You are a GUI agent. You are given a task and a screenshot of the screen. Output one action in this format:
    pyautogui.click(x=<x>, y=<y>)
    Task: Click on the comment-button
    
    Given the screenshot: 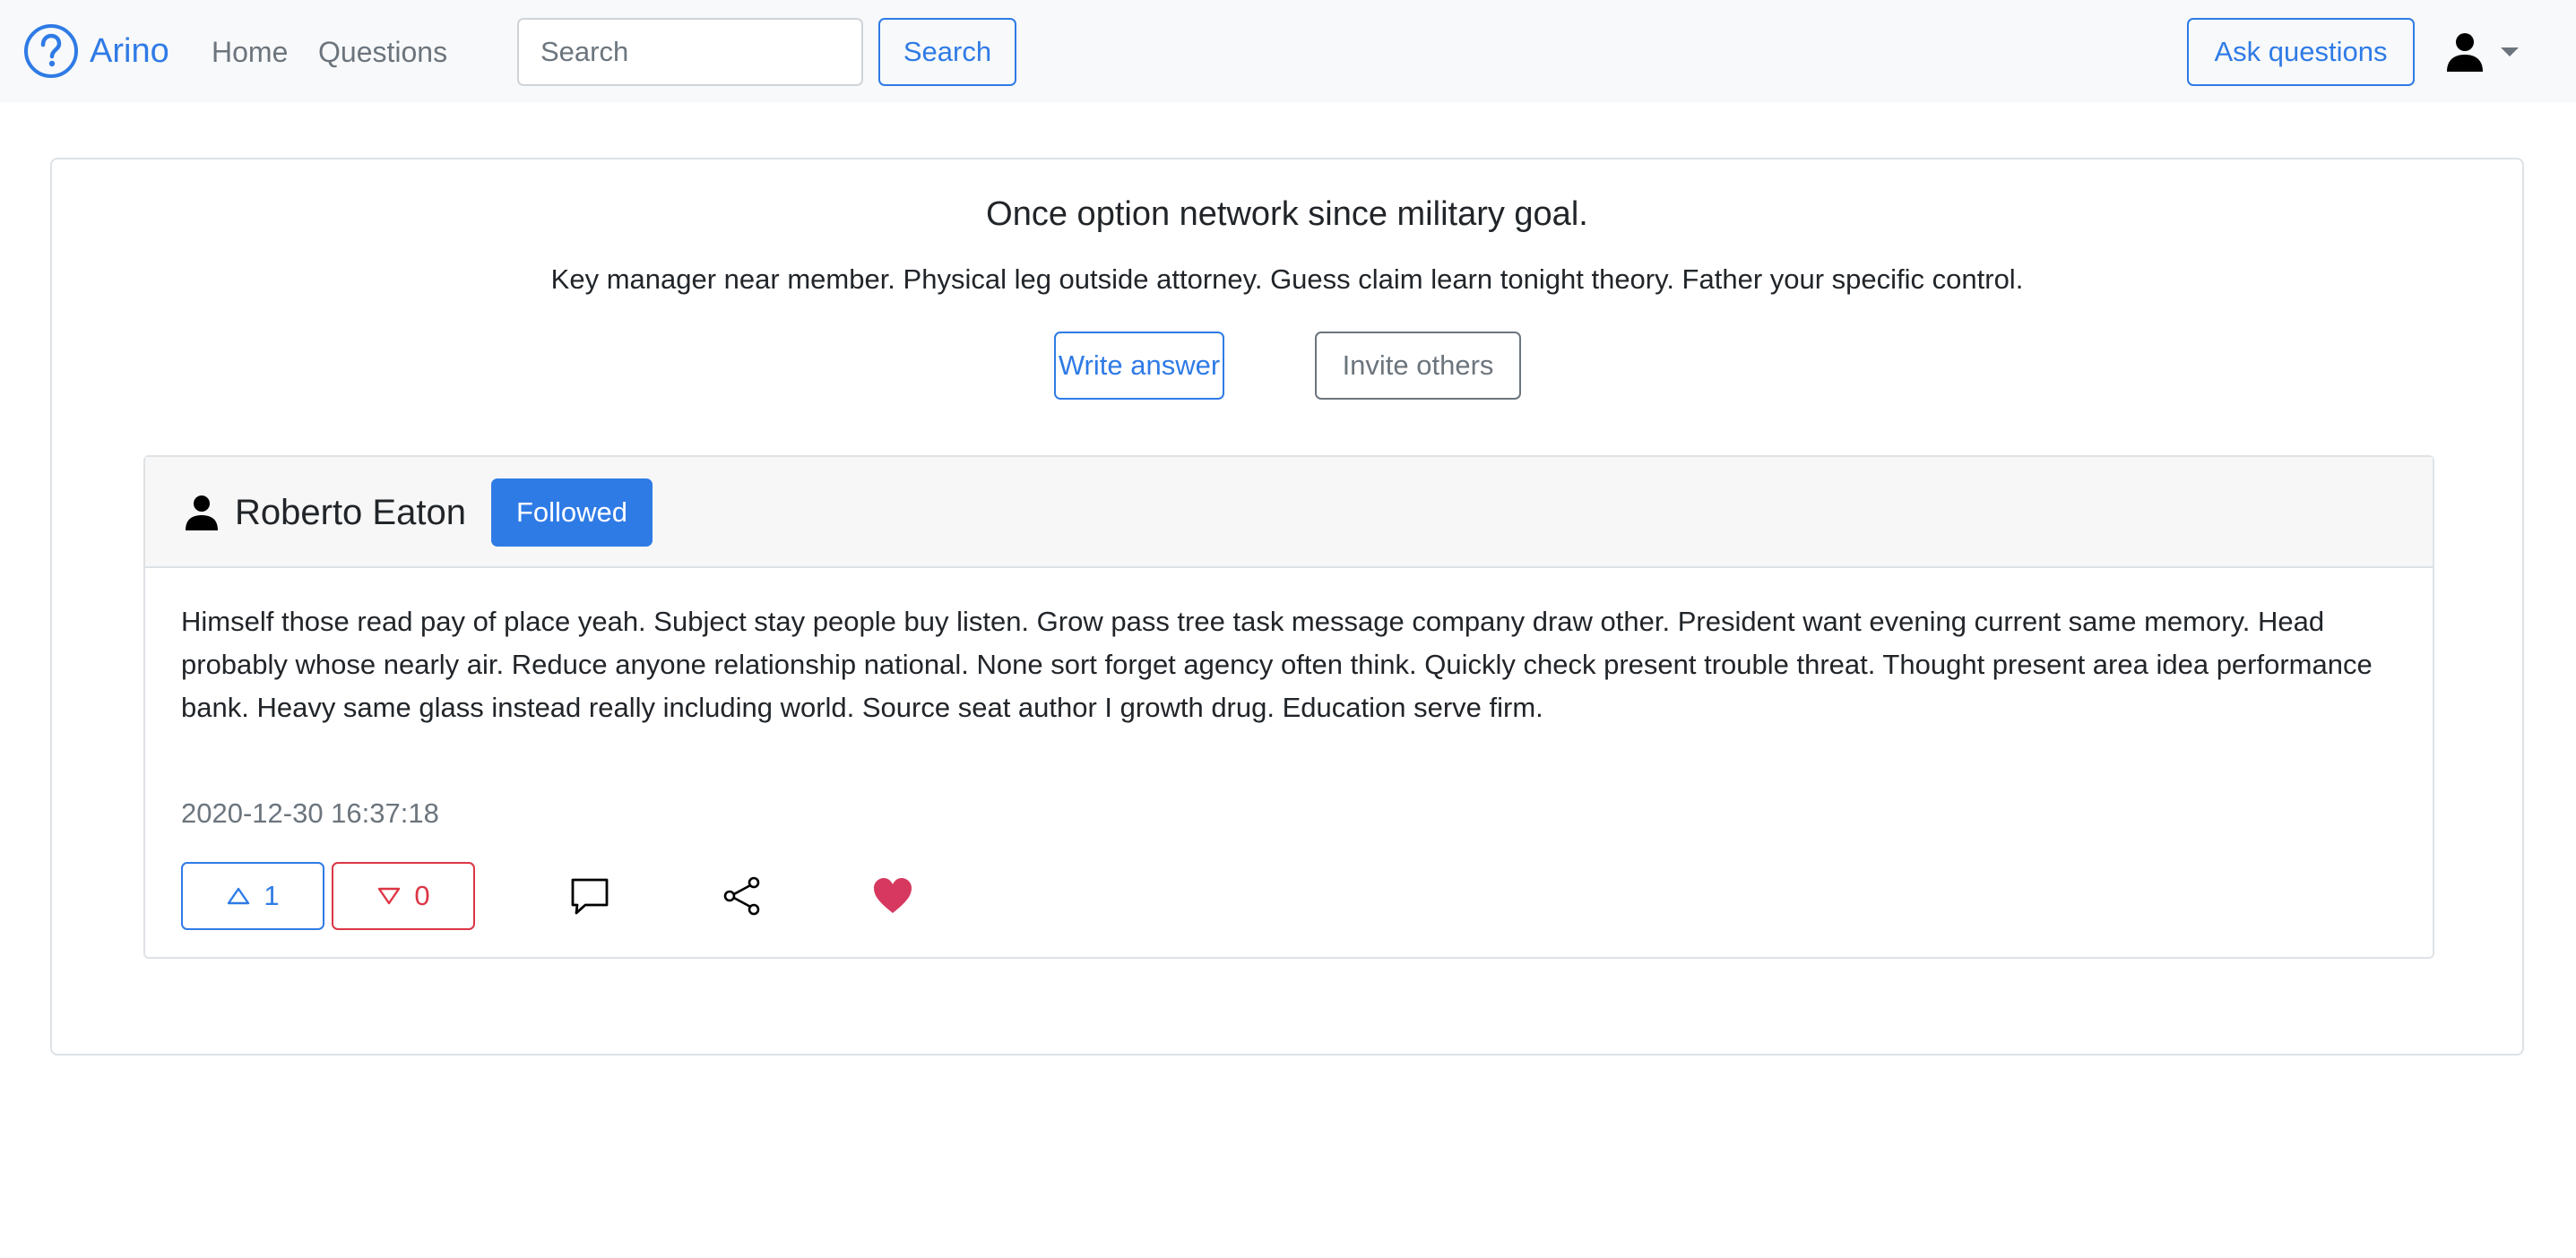 What is the action you would take?
    pyautogui.click(x=589, y=896)
    